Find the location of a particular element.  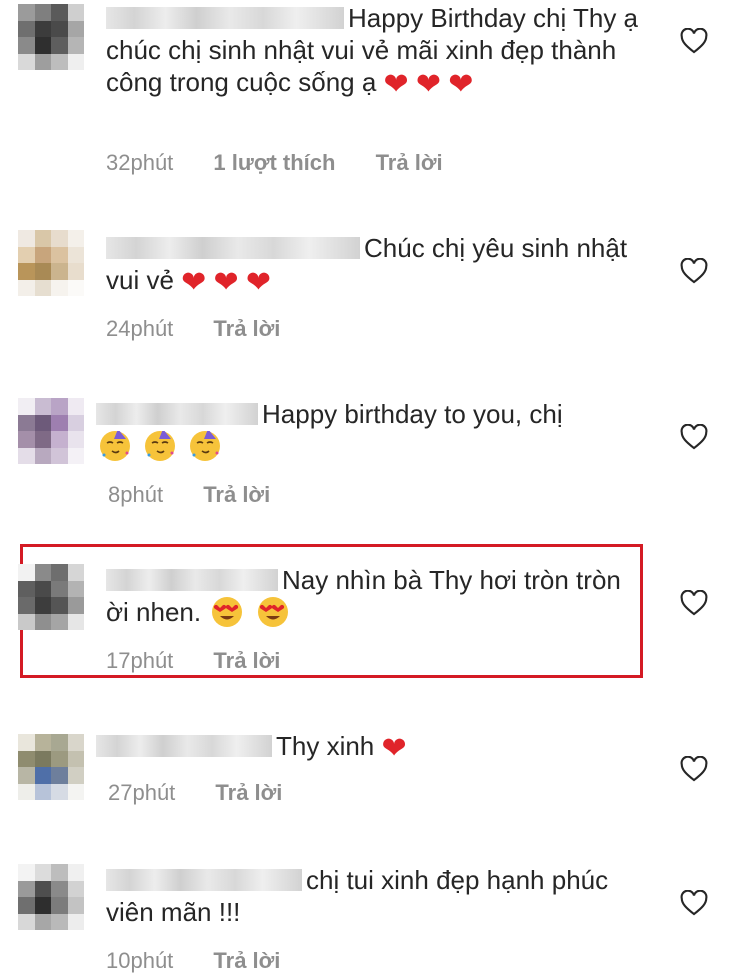

timestamp: 17phút is located at coordinates (140, 660).